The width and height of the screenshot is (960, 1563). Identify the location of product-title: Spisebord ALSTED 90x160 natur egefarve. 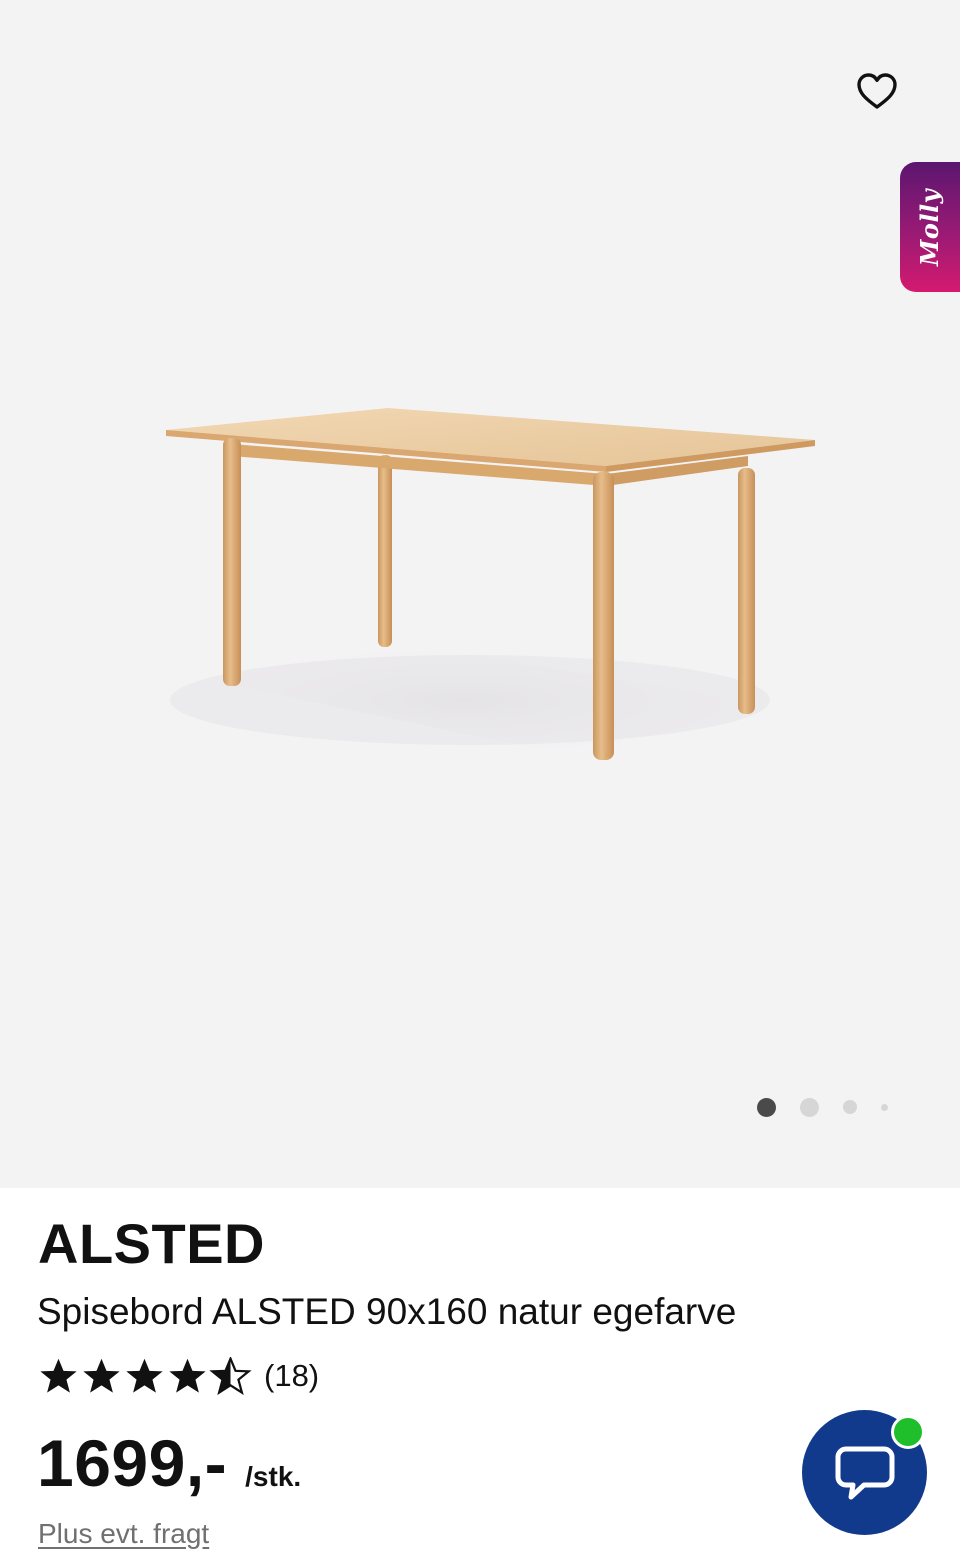
(387, 1311).